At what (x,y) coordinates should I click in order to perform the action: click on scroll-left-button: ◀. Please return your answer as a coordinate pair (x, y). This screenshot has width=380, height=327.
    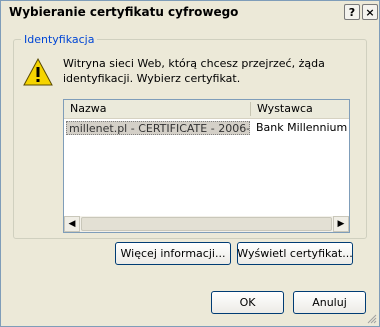
    Looking at the image, I should click on (72, 224).